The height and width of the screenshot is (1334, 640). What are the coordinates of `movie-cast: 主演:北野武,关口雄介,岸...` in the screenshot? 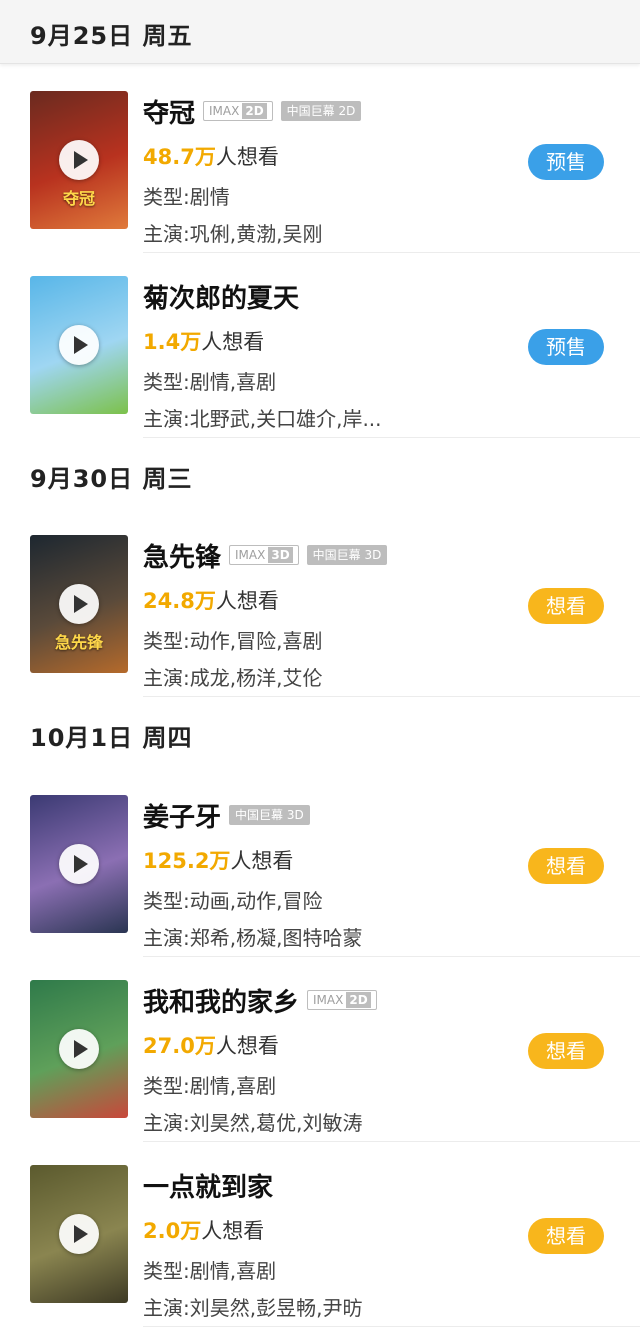 It's located at (262, 419).